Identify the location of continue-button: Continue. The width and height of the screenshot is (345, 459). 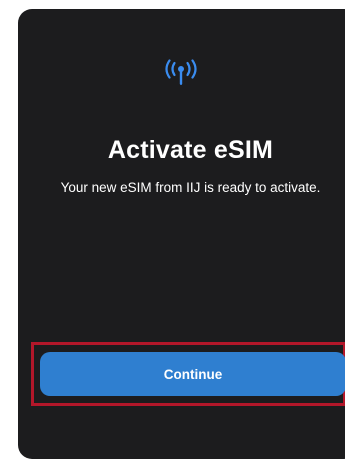
(192, 374).